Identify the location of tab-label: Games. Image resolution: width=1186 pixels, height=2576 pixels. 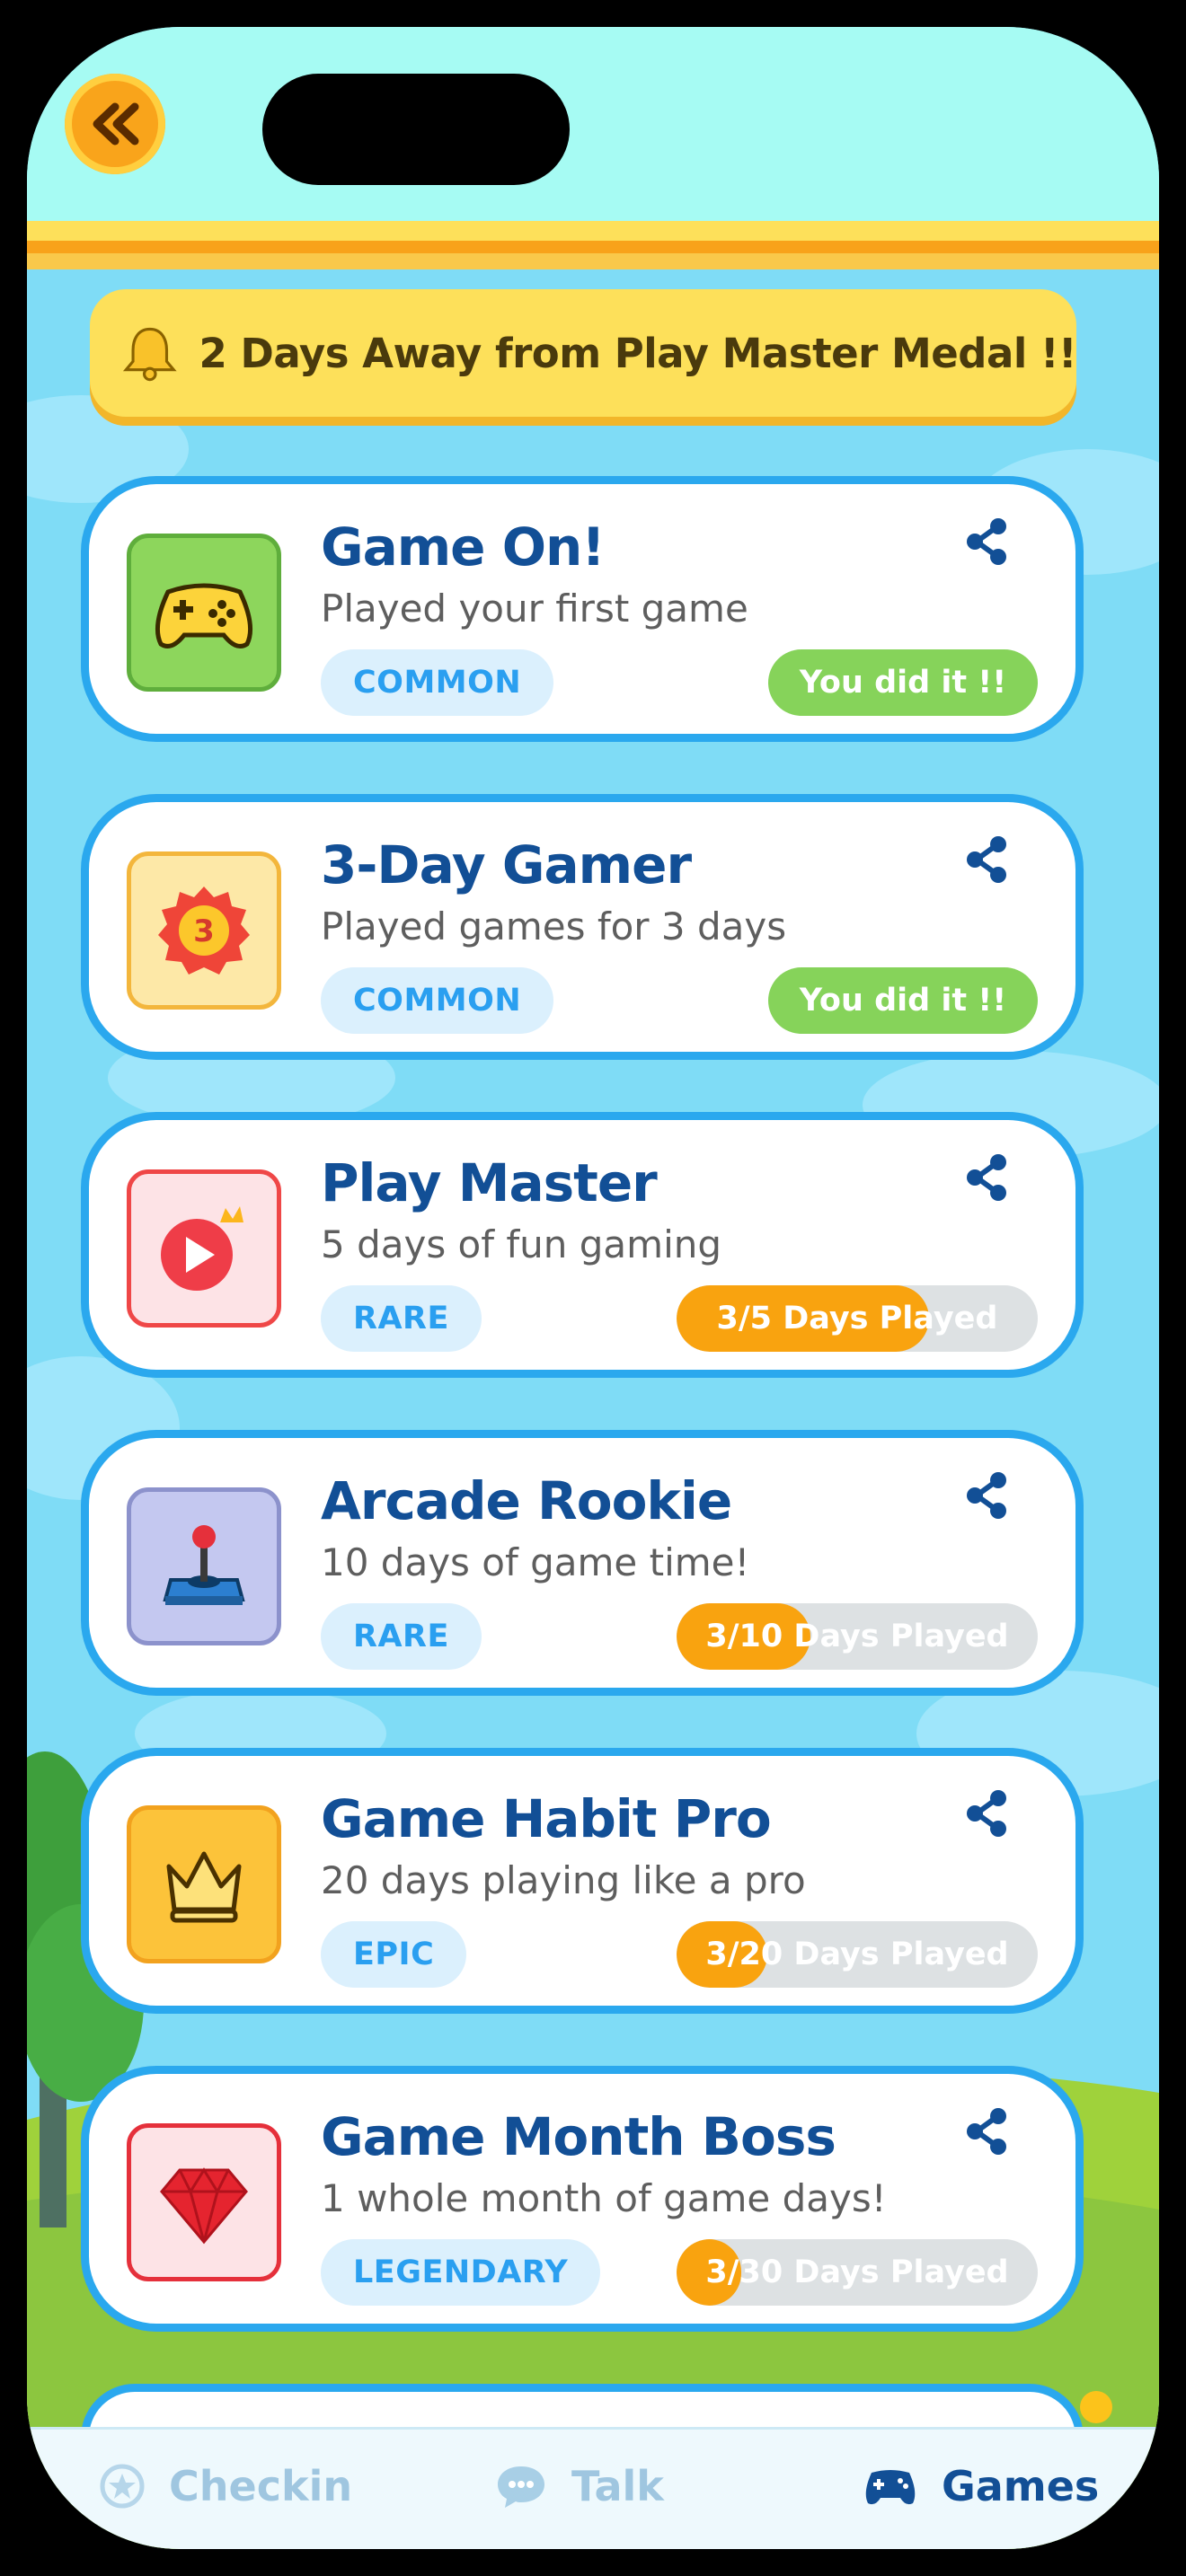
(1021, 2486).